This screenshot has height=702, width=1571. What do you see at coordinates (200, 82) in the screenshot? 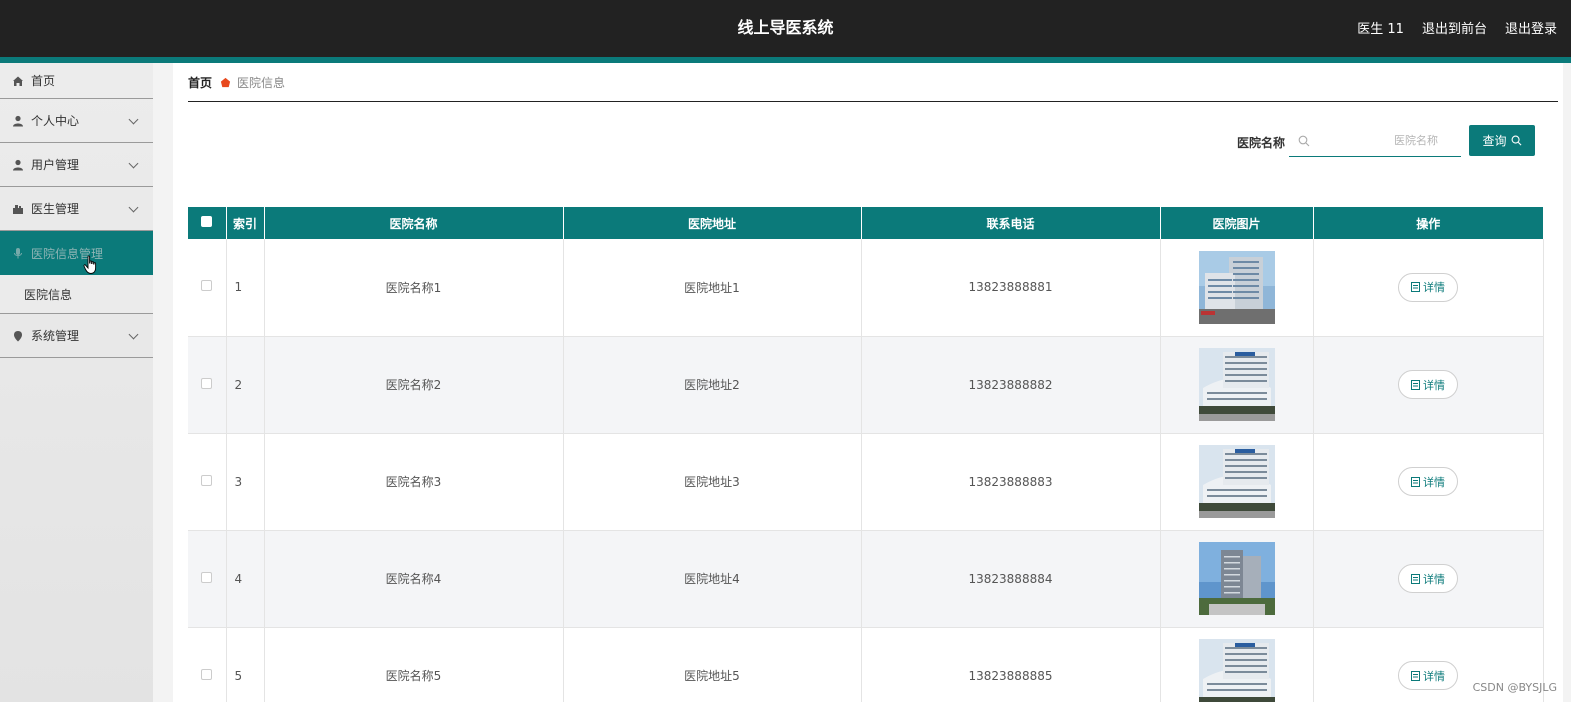
I see `breadcrumb-home: 首页` at bounding box center [200, 82].